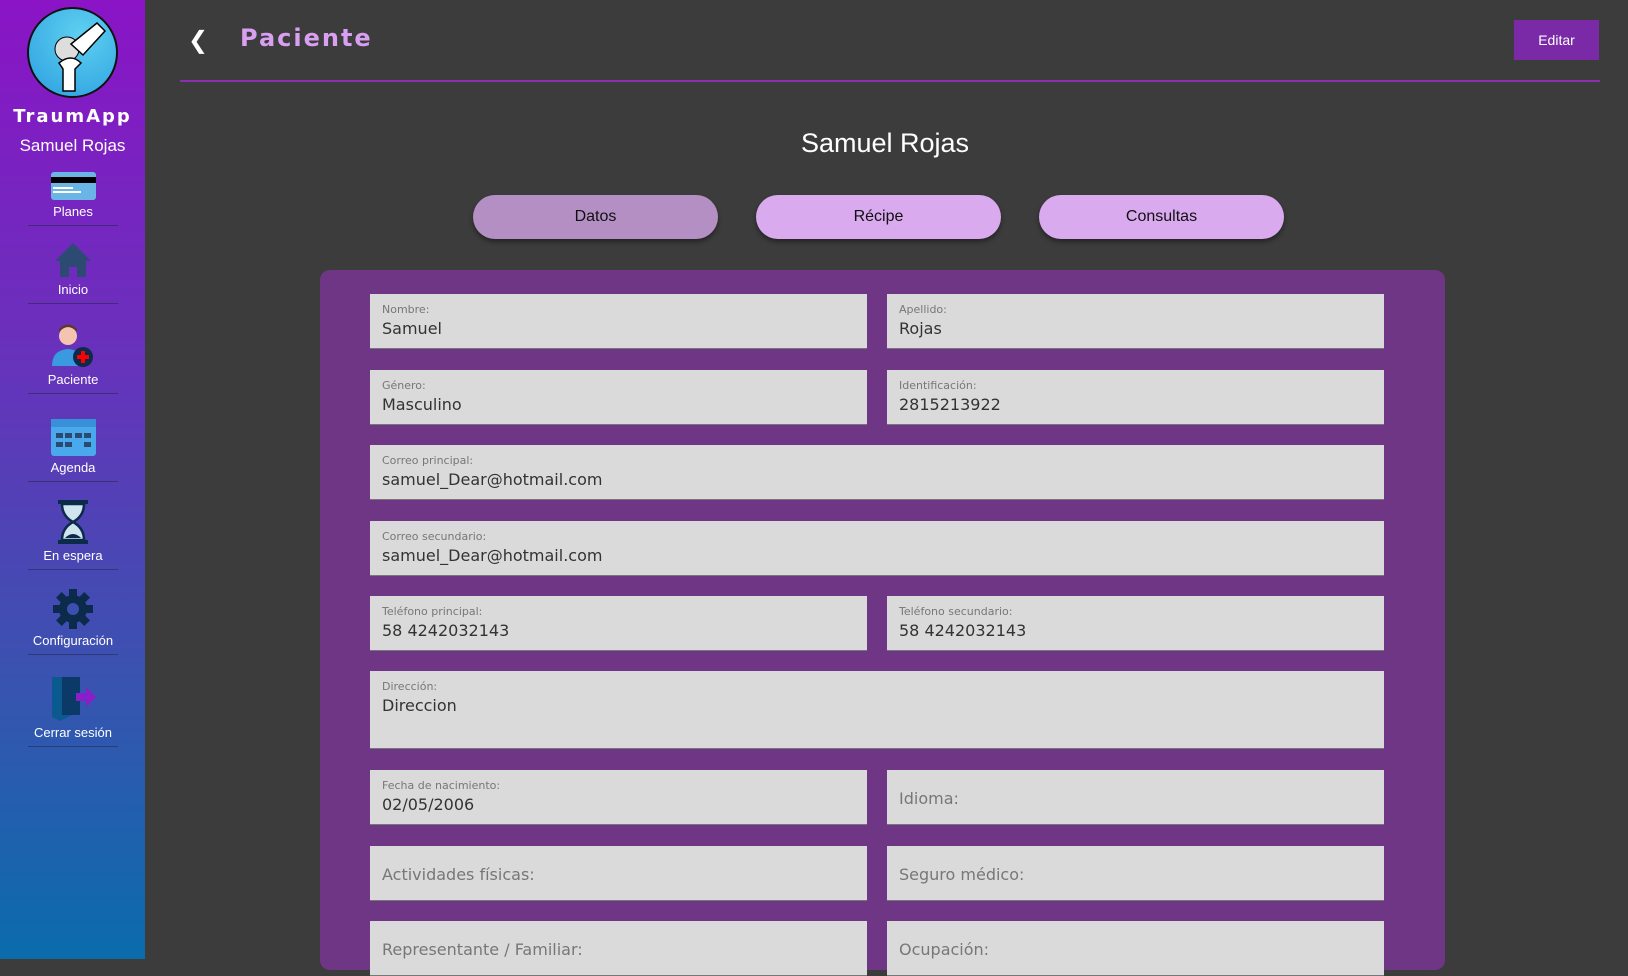  Describe the element at coordinates (73, 555) in the screenshot. I see `sidebar-item-label: En espera` at that location.